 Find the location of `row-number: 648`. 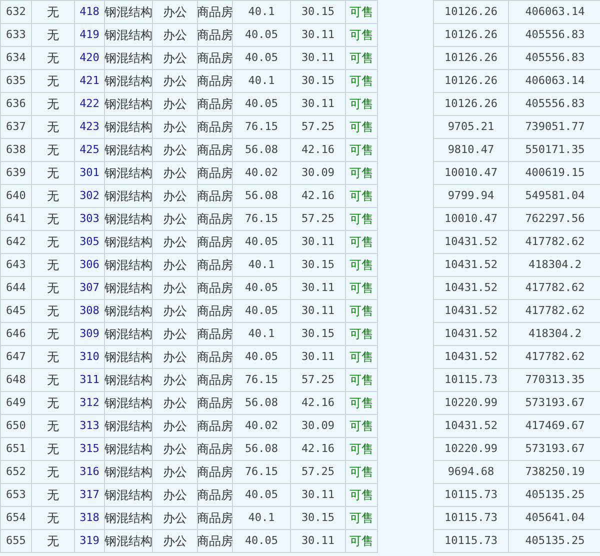

row-number: 648 is located at coordinates (16, 380).